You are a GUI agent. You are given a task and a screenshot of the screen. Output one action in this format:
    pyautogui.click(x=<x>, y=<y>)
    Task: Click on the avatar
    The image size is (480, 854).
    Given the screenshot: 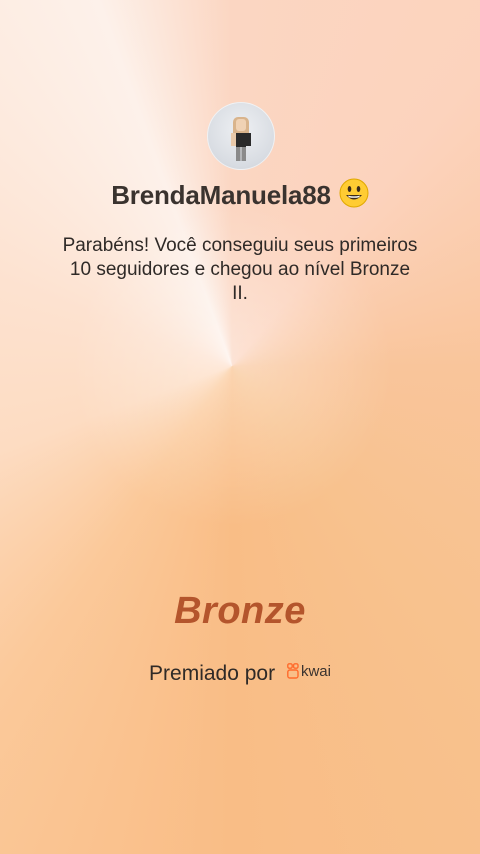 What is the action you would take?
    pyautogui.click(x=241, y=136)
    